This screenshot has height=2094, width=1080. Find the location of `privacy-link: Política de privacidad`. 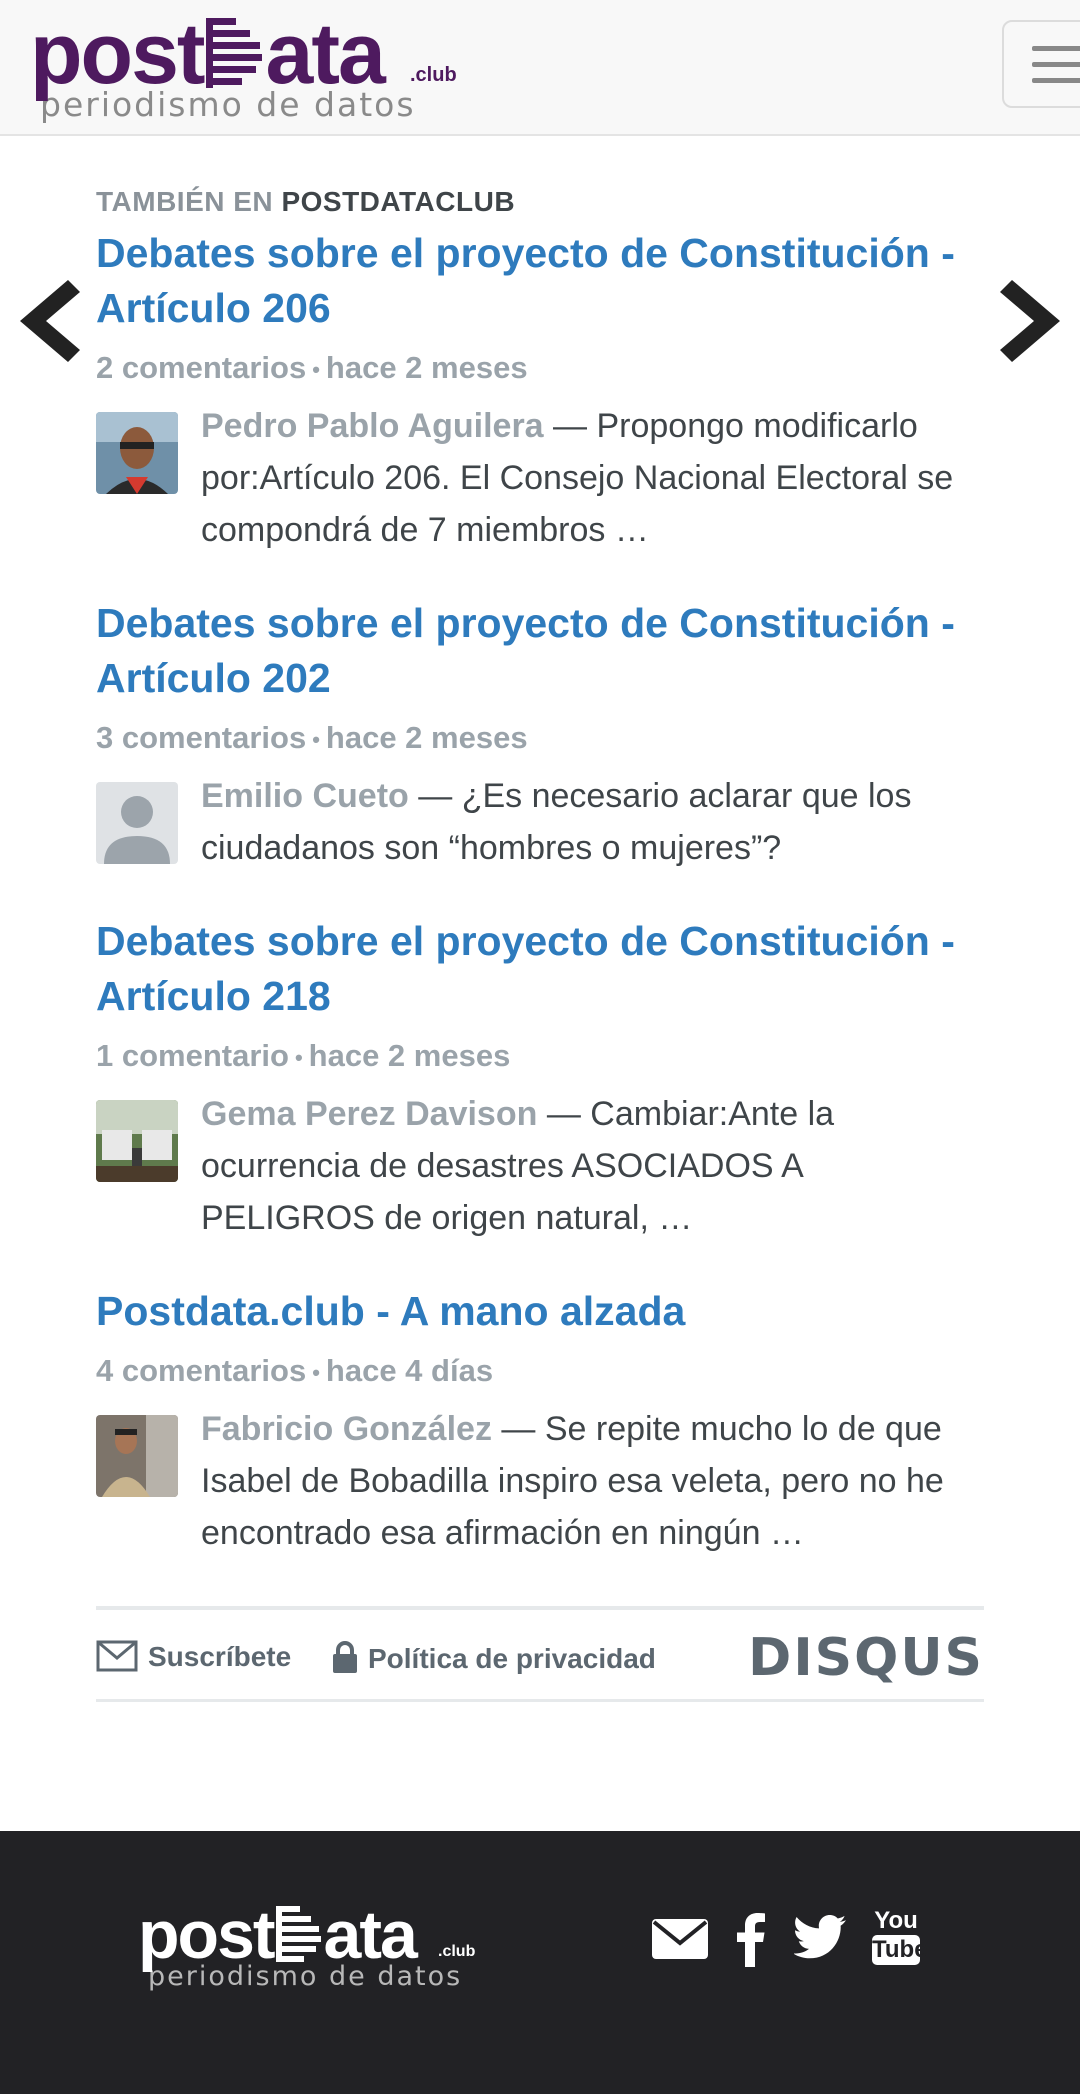

privacy-link: Política de privacidad is located at coordinates (494, 1657).